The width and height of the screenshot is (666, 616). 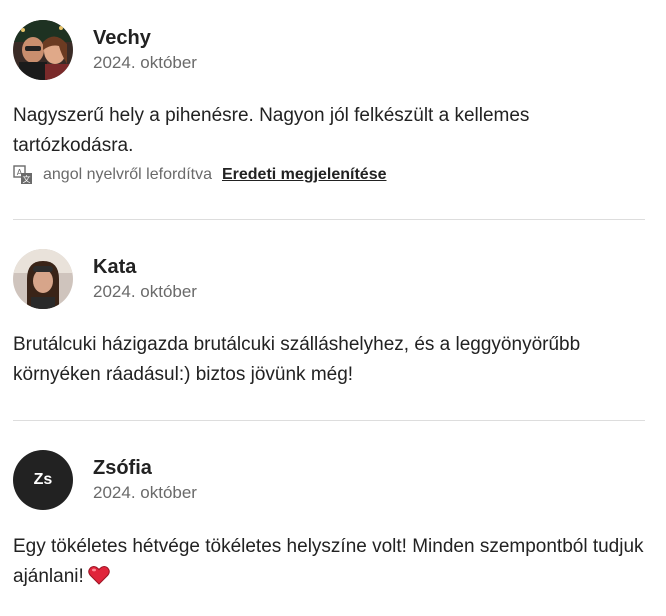 I want to click on heart-icon, so click(x=99, y=575).